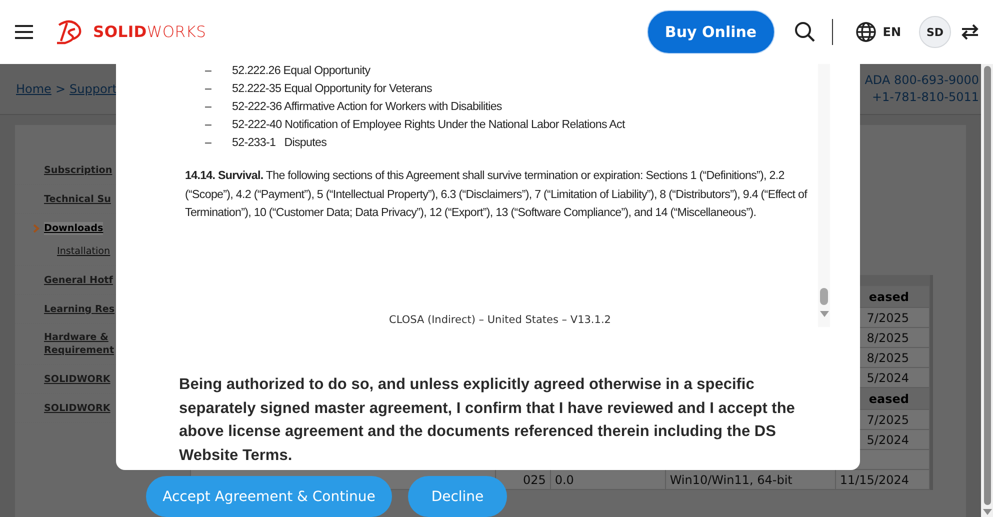 This screenshot has height=517, width=993. I want to click on buy-online-button: Buy Online, so click(711, 32).